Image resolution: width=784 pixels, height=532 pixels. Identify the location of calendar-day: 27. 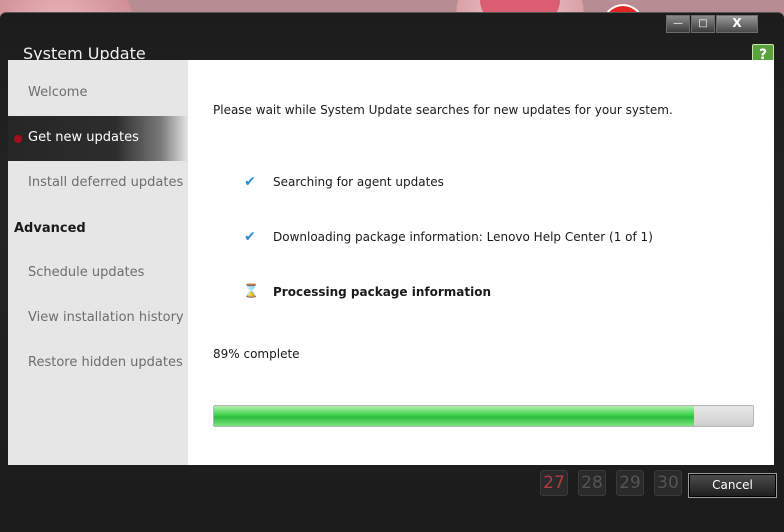
(554, 483).